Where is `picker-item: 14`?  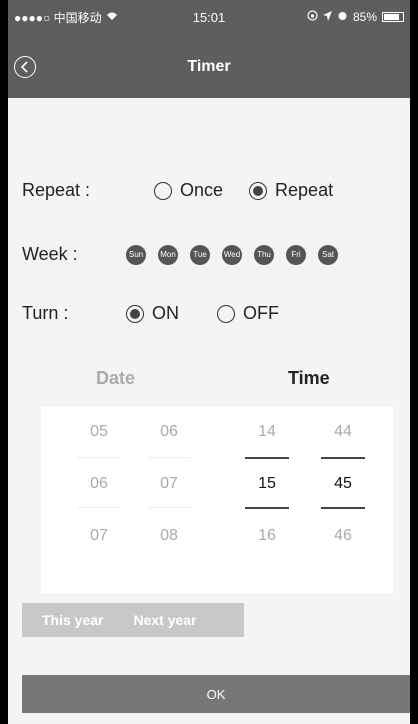 picker-item: 14 is located at coordinates (267, 431).